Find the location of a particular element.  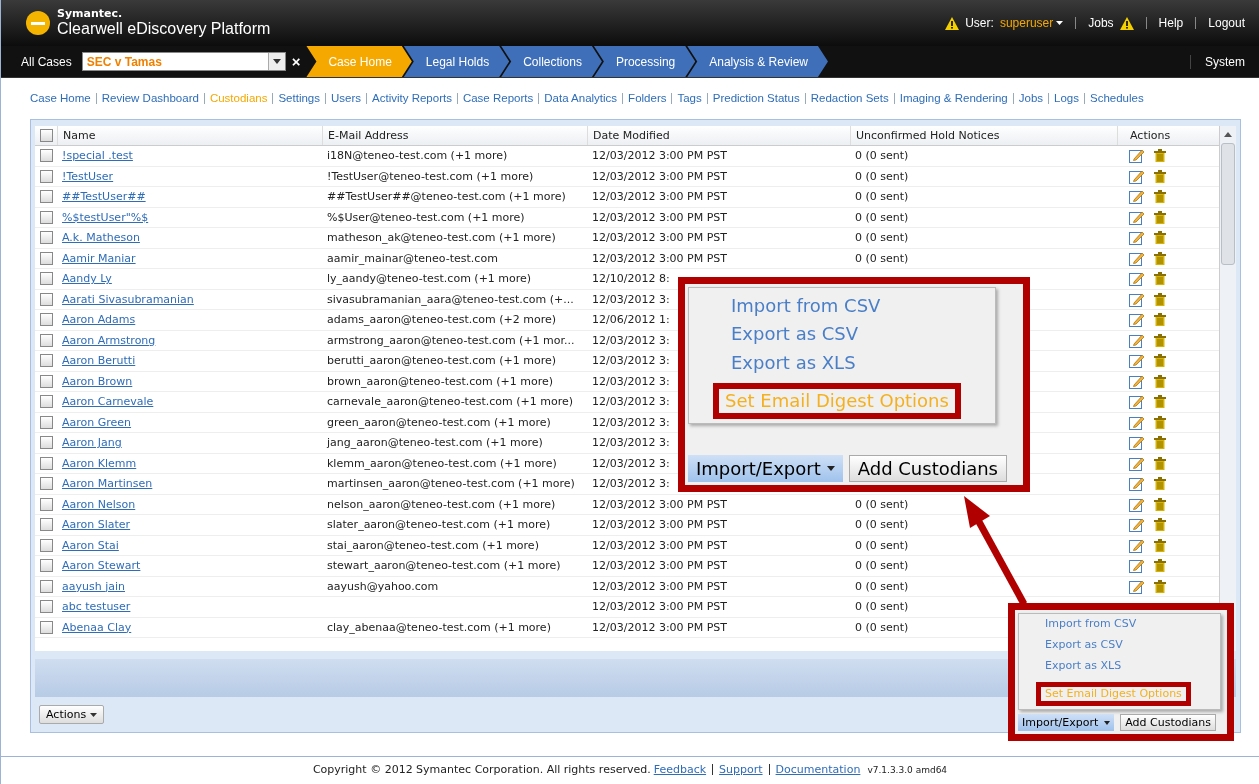

custodian-link: !special .test is located at coordinates (97, 156).